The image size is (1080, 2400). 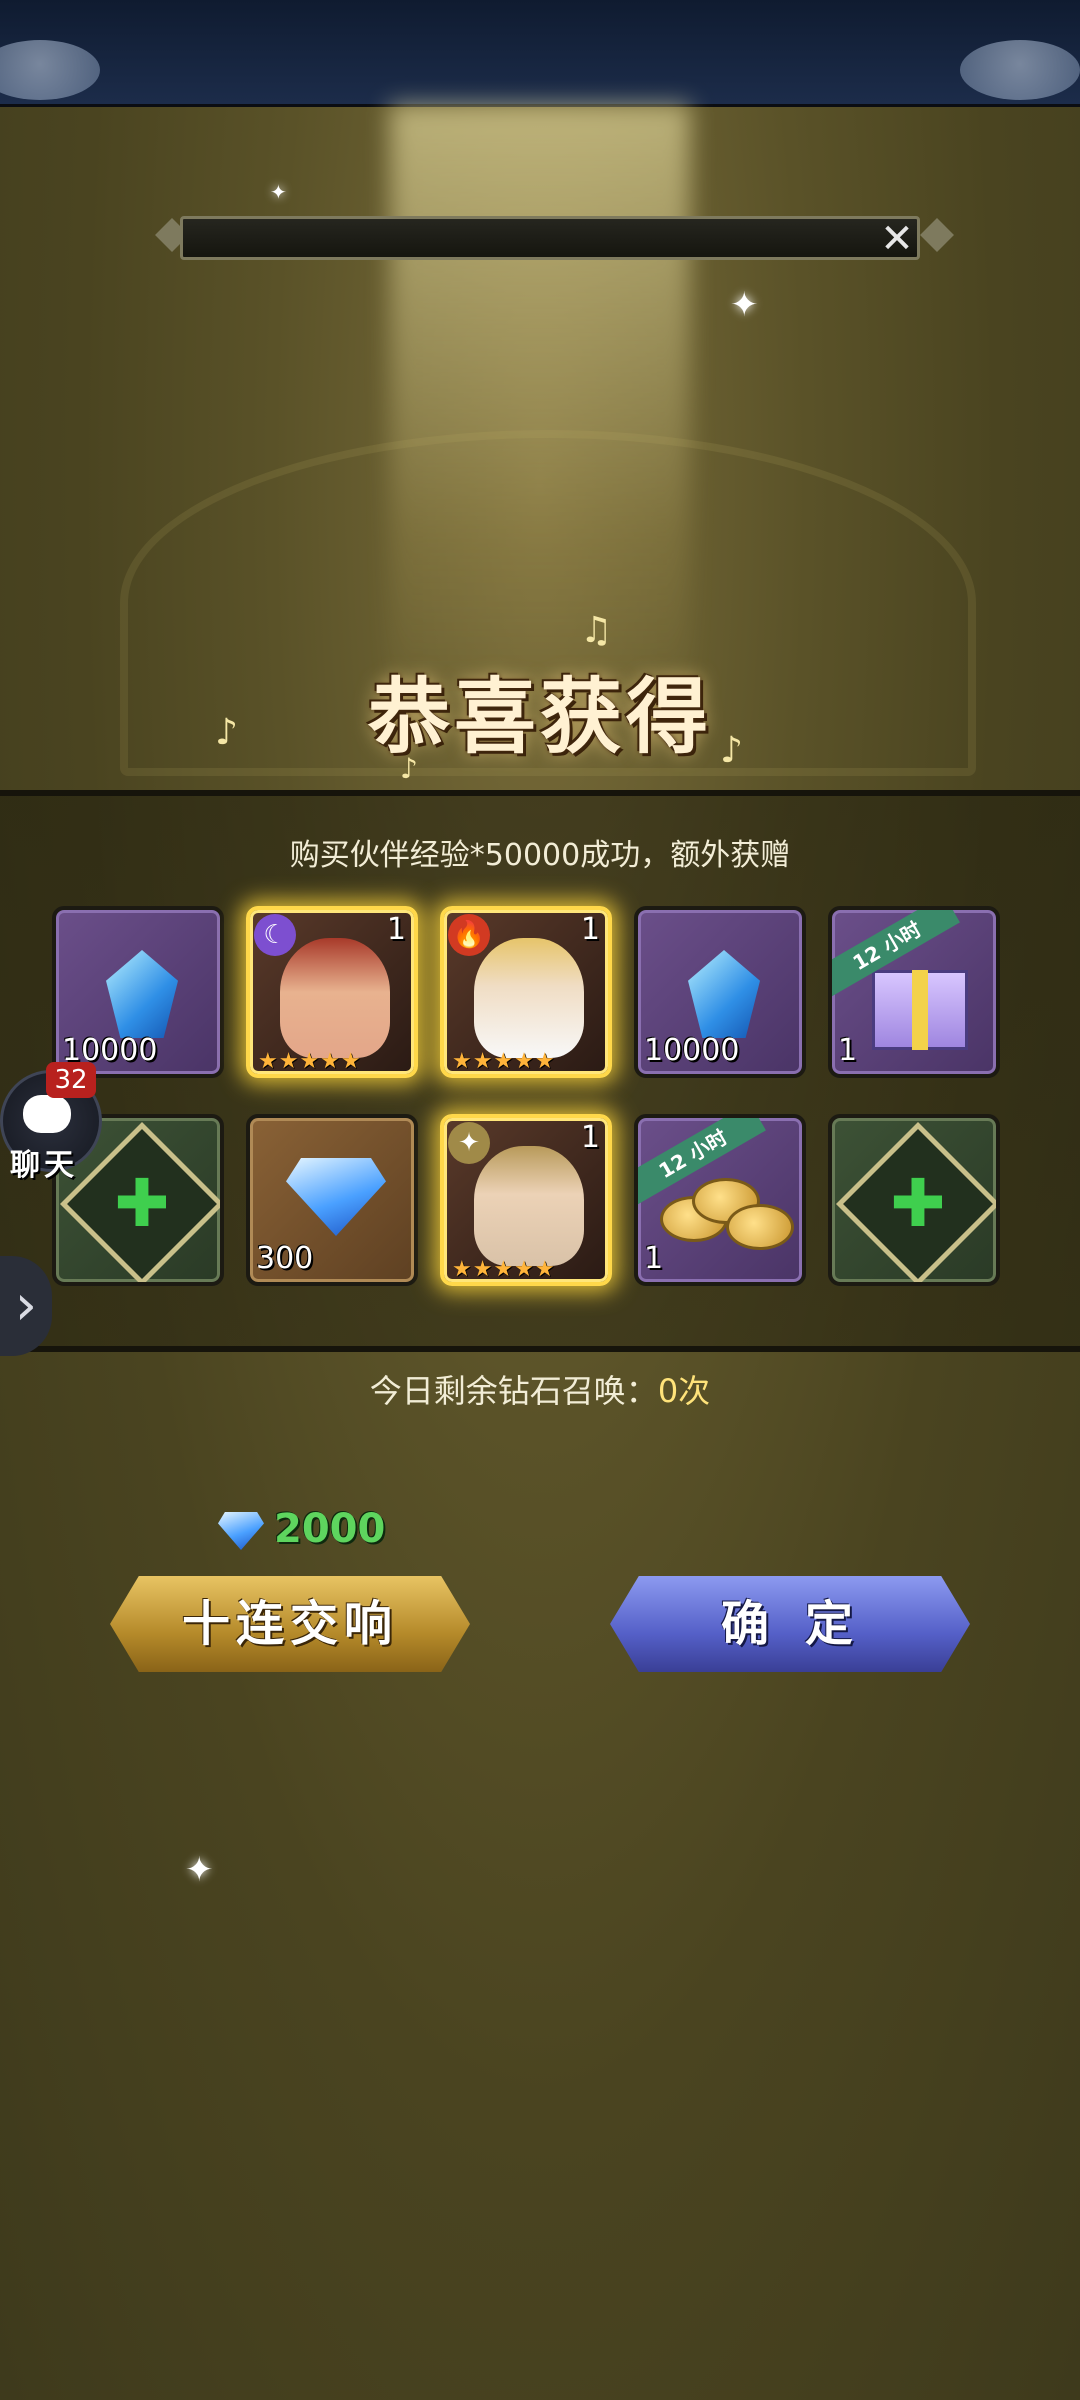 I want to click on top-night-band, so click(x=540, y=53).